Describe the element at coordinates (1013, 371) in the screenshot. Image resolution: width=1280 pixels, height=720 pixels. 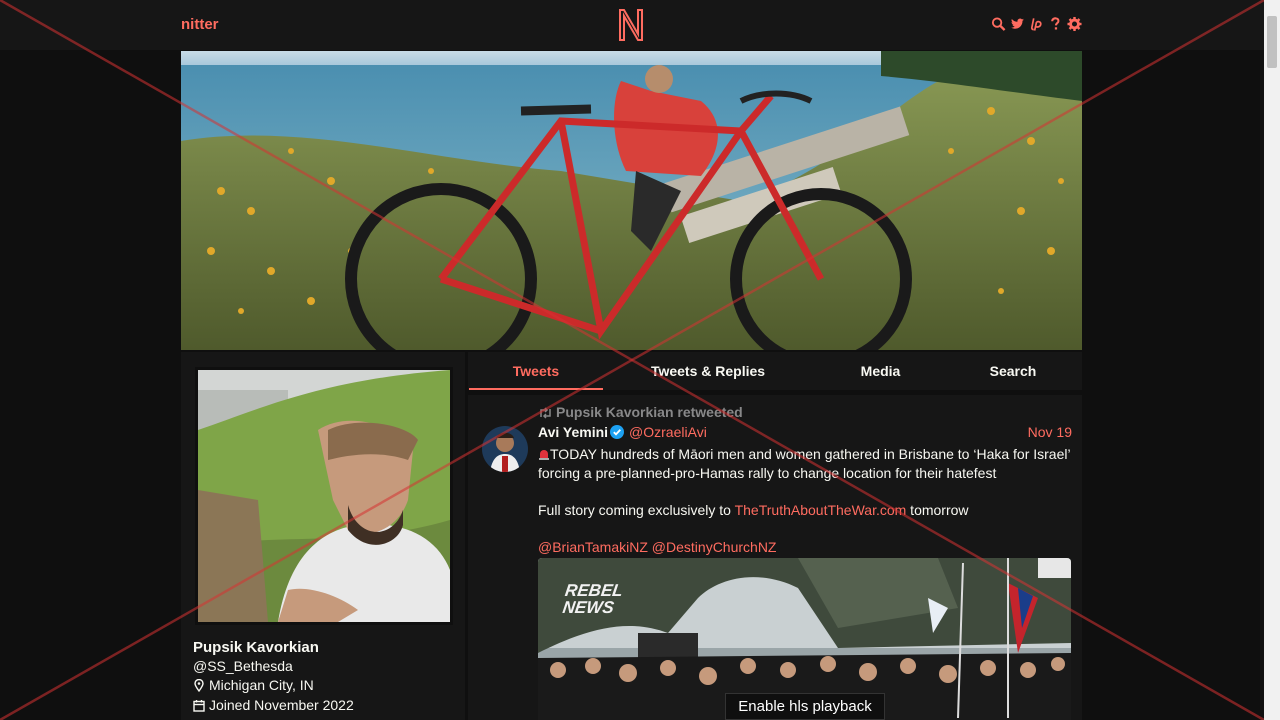
I see `tab-search: Search` at that location.